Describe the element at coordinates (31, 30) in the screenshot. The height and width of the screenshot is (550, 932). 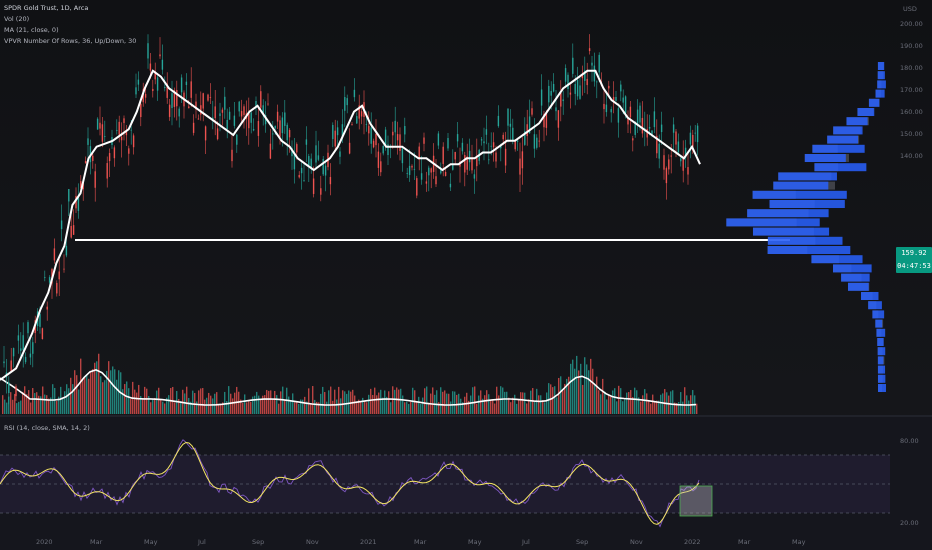
I see `ma-legend: MA (21, close, 0)` at that location.